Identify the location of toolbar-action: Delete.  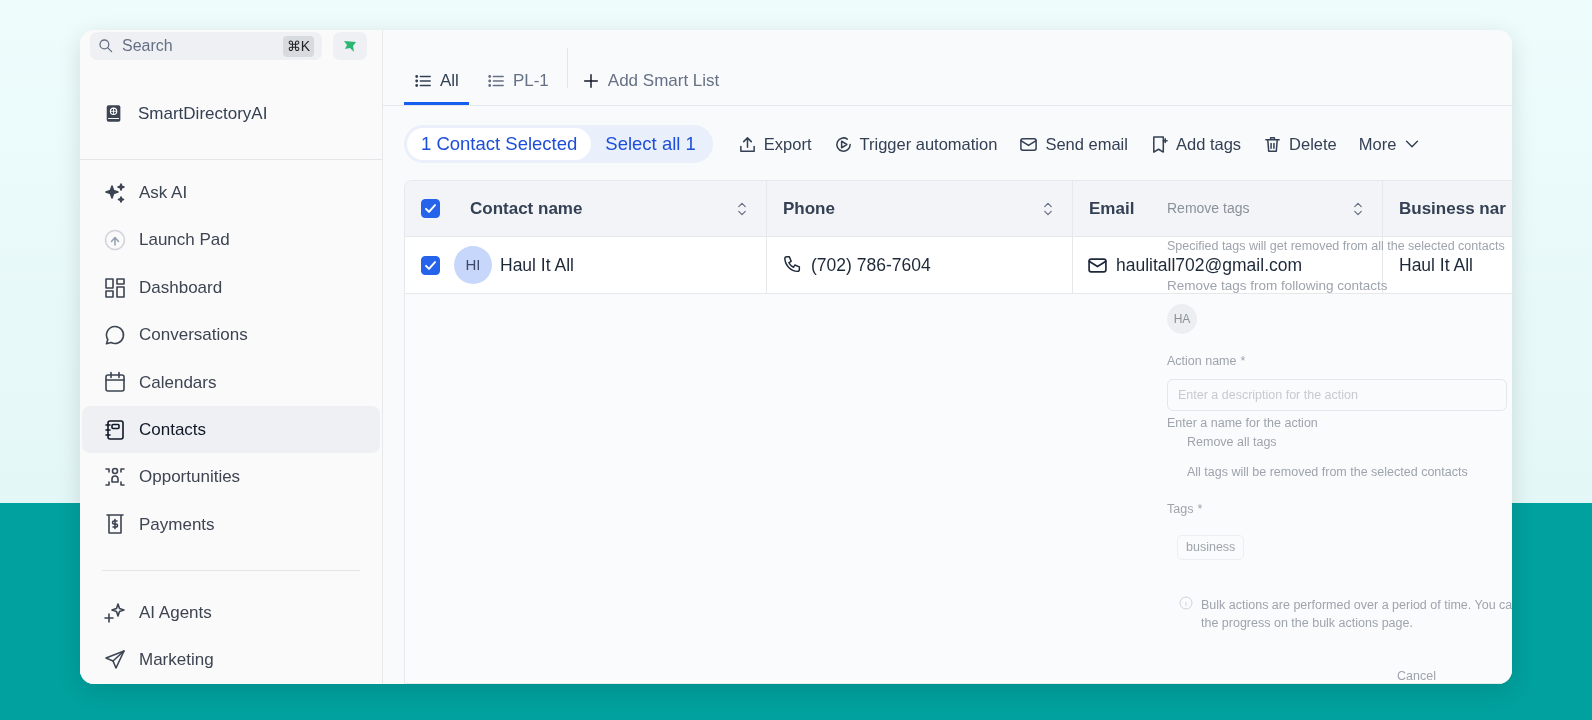
(1300, 144).